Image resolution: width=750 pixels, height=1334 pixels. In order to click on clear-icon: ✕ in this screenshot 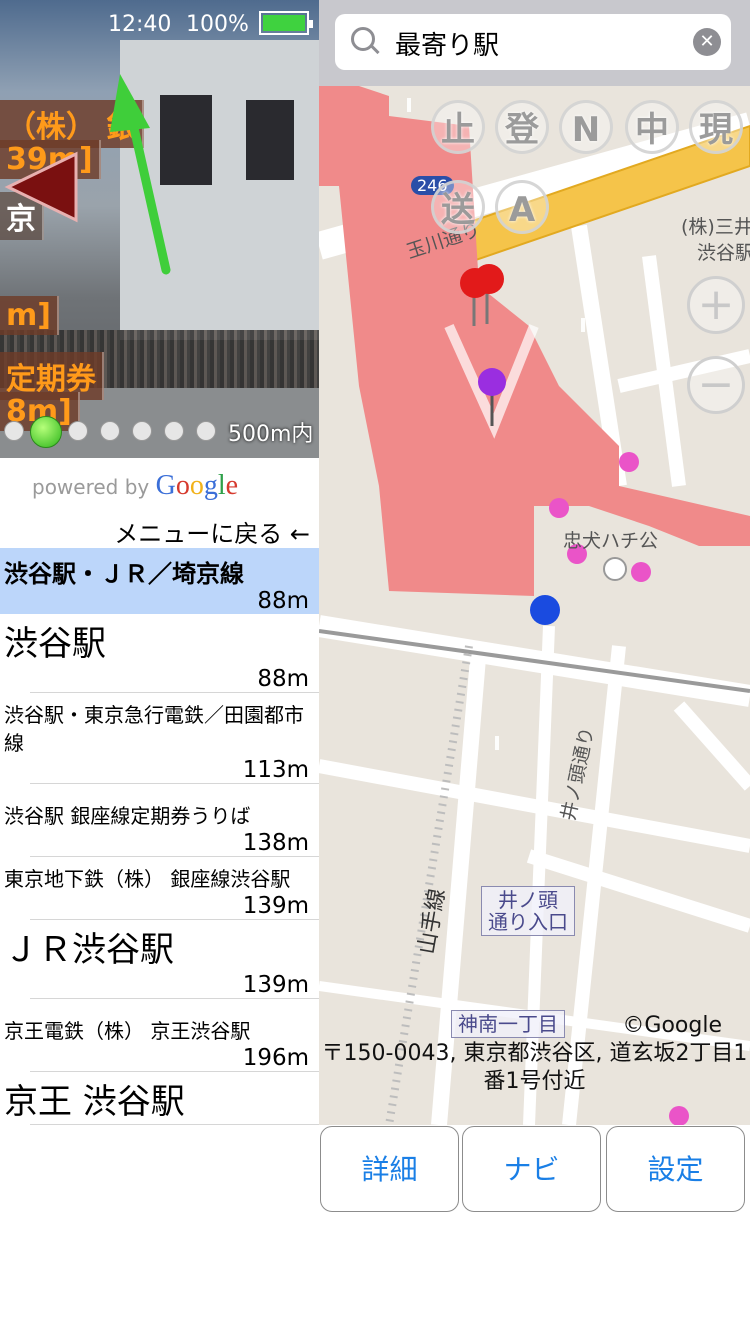, I will do `click(707, 42)`.